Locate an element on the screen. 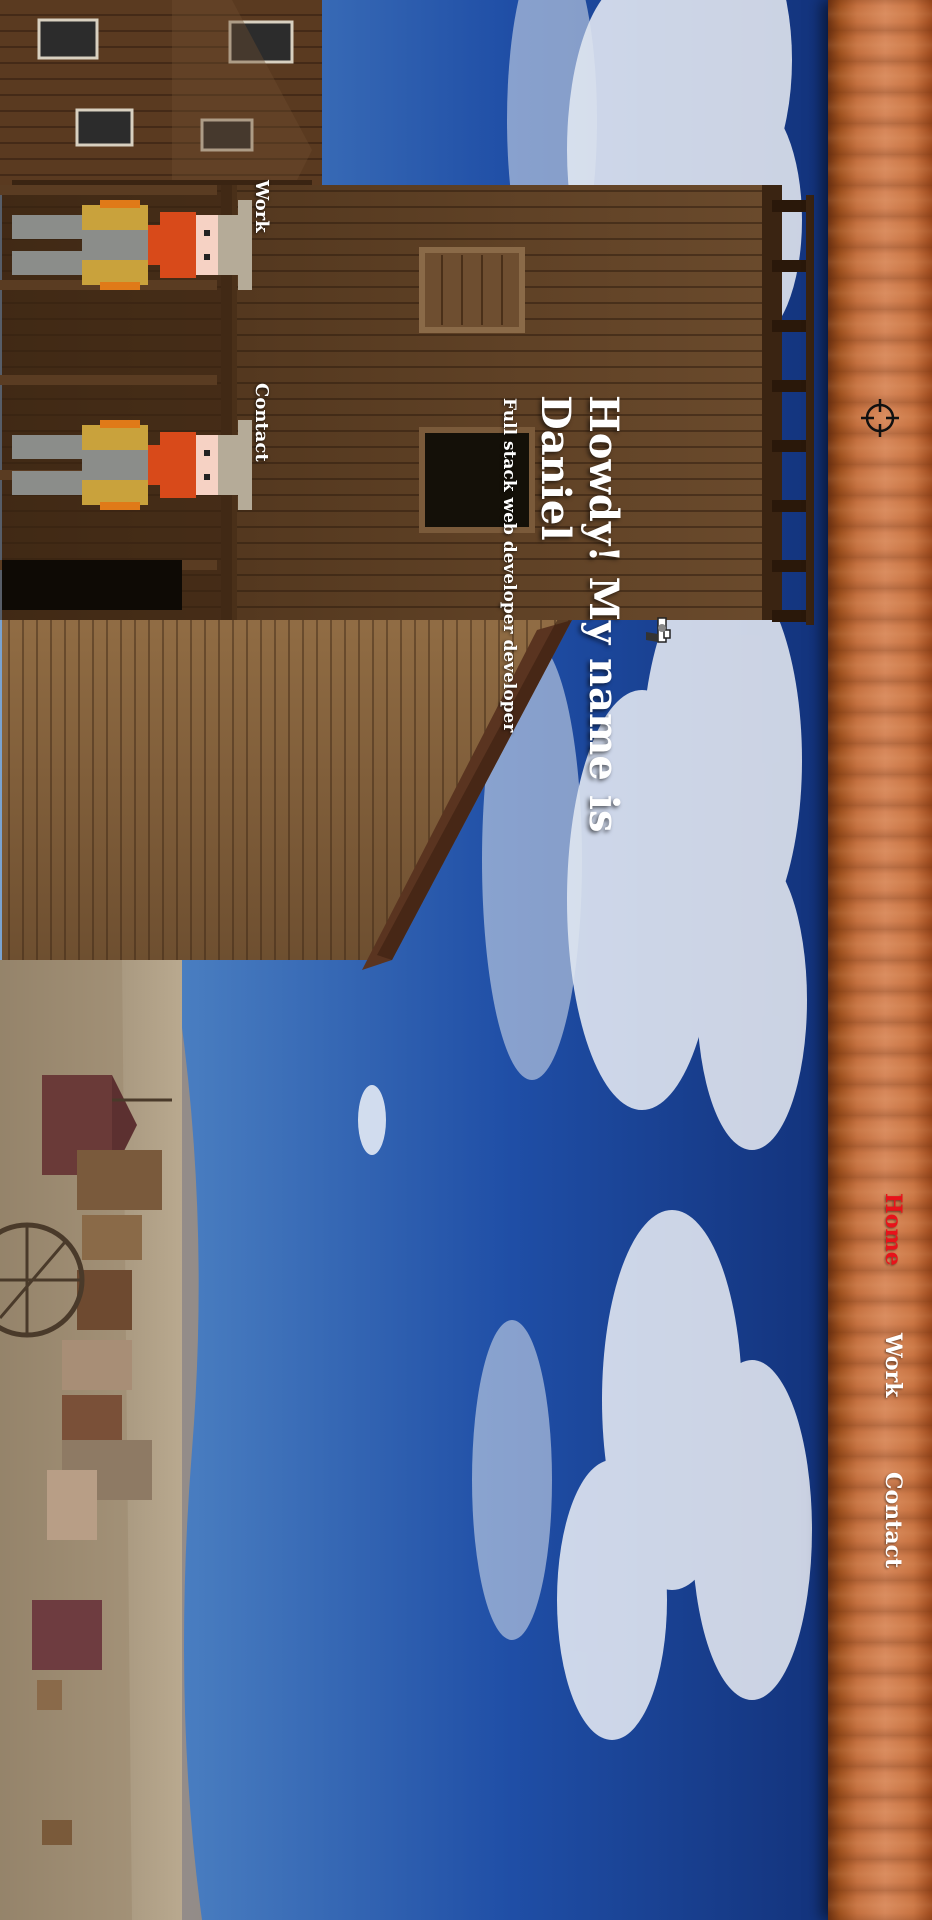  top-navigation-bar: Home Work Contact is located at coordinates (880, 960).